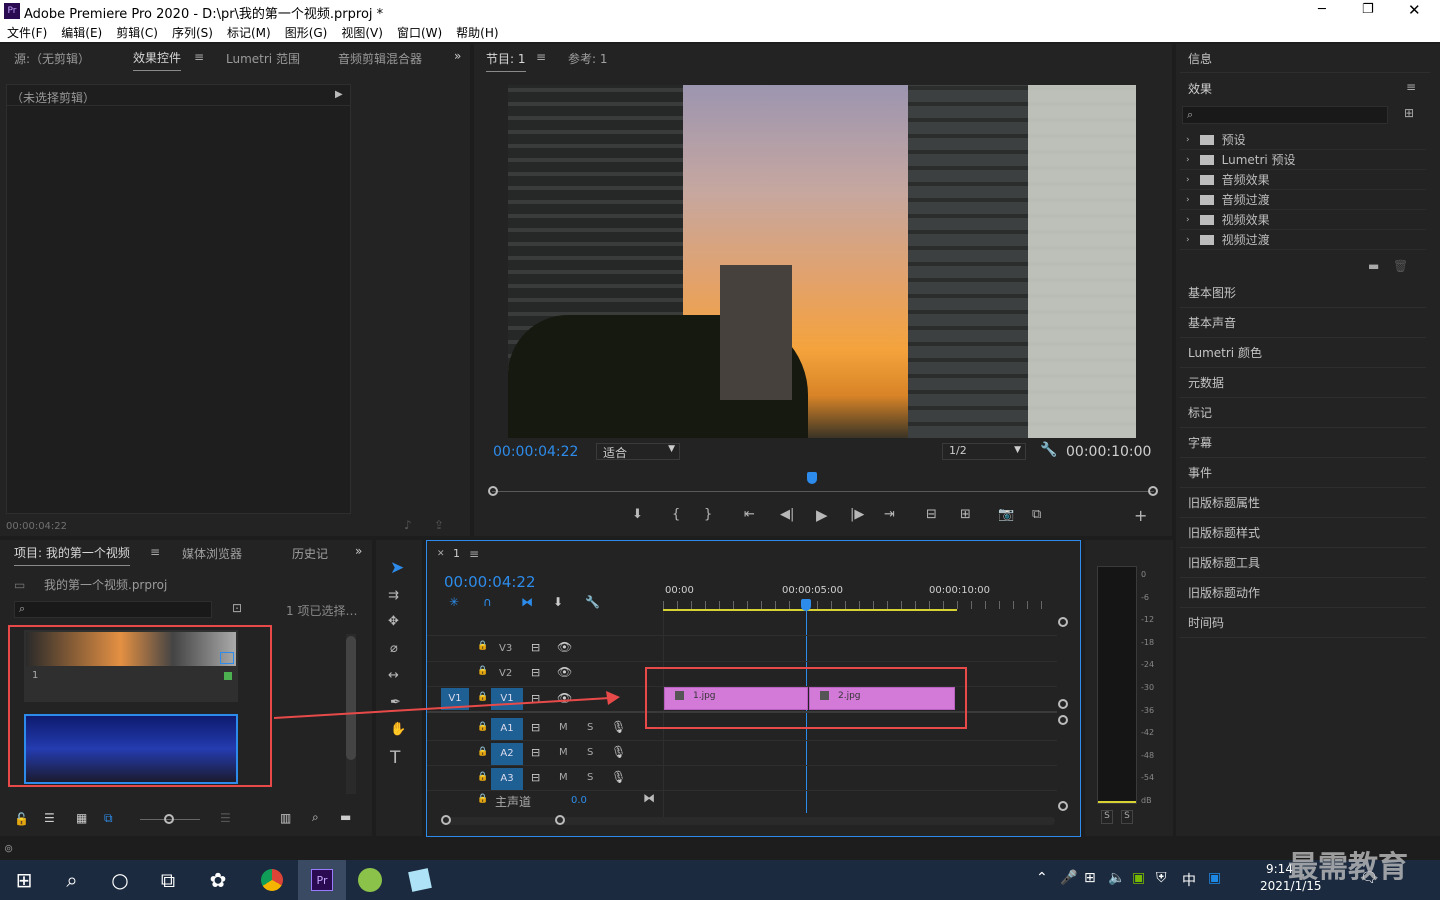 This screenshot has width=1440, height=900. I want to click on type-tool-icon: T, so click(395, 758).